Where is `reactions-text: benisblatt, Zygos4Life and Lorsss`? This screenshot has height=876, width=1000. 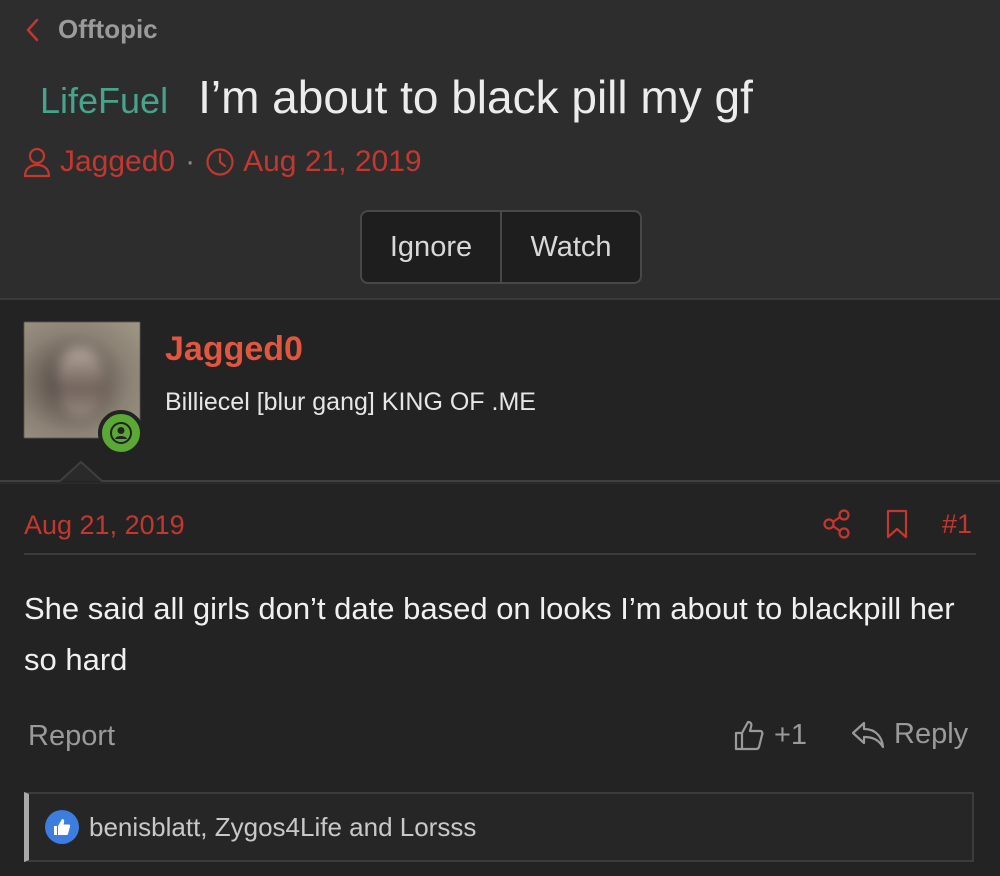 reactions-text: benisblatt, Zygos4Life and Lorsss is located at coordinates (282, 827).